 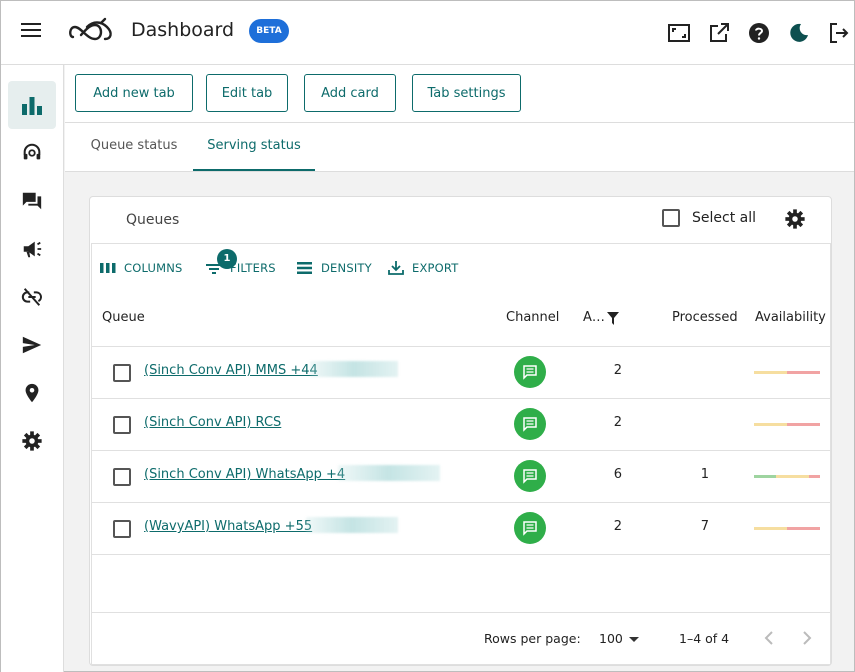 I want to click on menu-icon, so click(x=31, y=32).